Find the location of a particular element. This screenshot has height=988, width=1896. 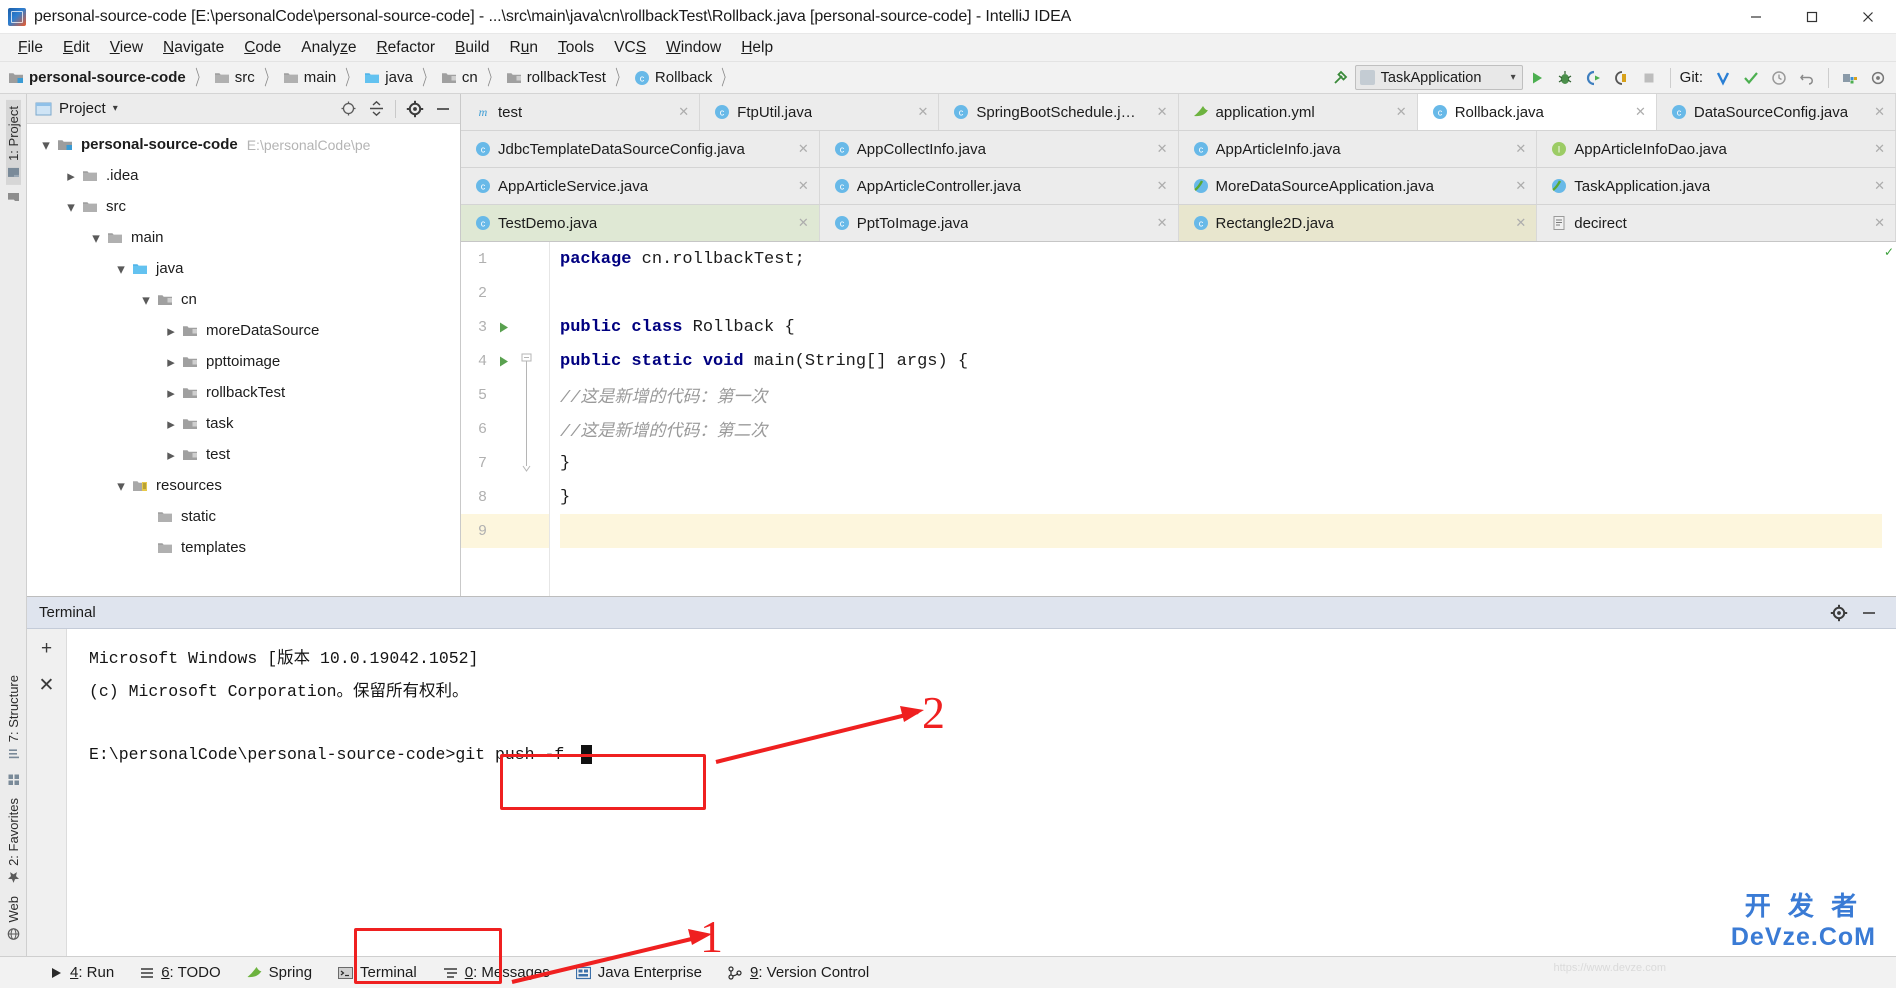

breadcrumb-item-rollback: c Rollback is located at coordinates (673, 77).